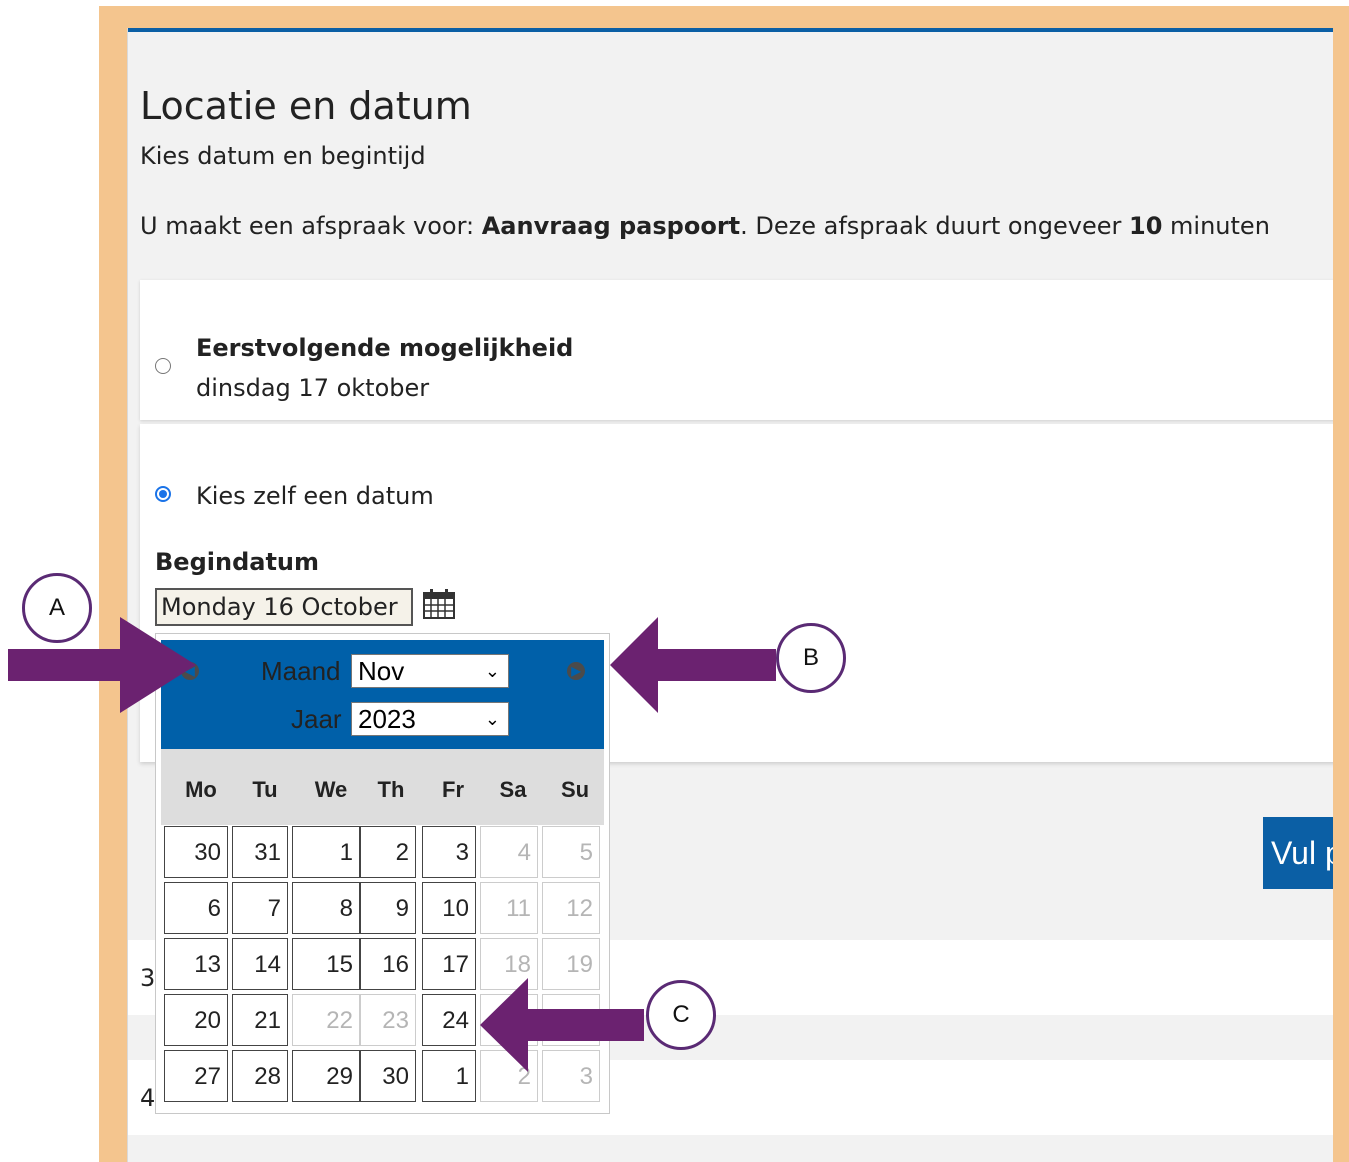 Image resolution: width=1349 pixels, height=1162 pixels. Describe the element at coordinates (331, 789) in the screenshot. I see `weekday-label: We` at that location.